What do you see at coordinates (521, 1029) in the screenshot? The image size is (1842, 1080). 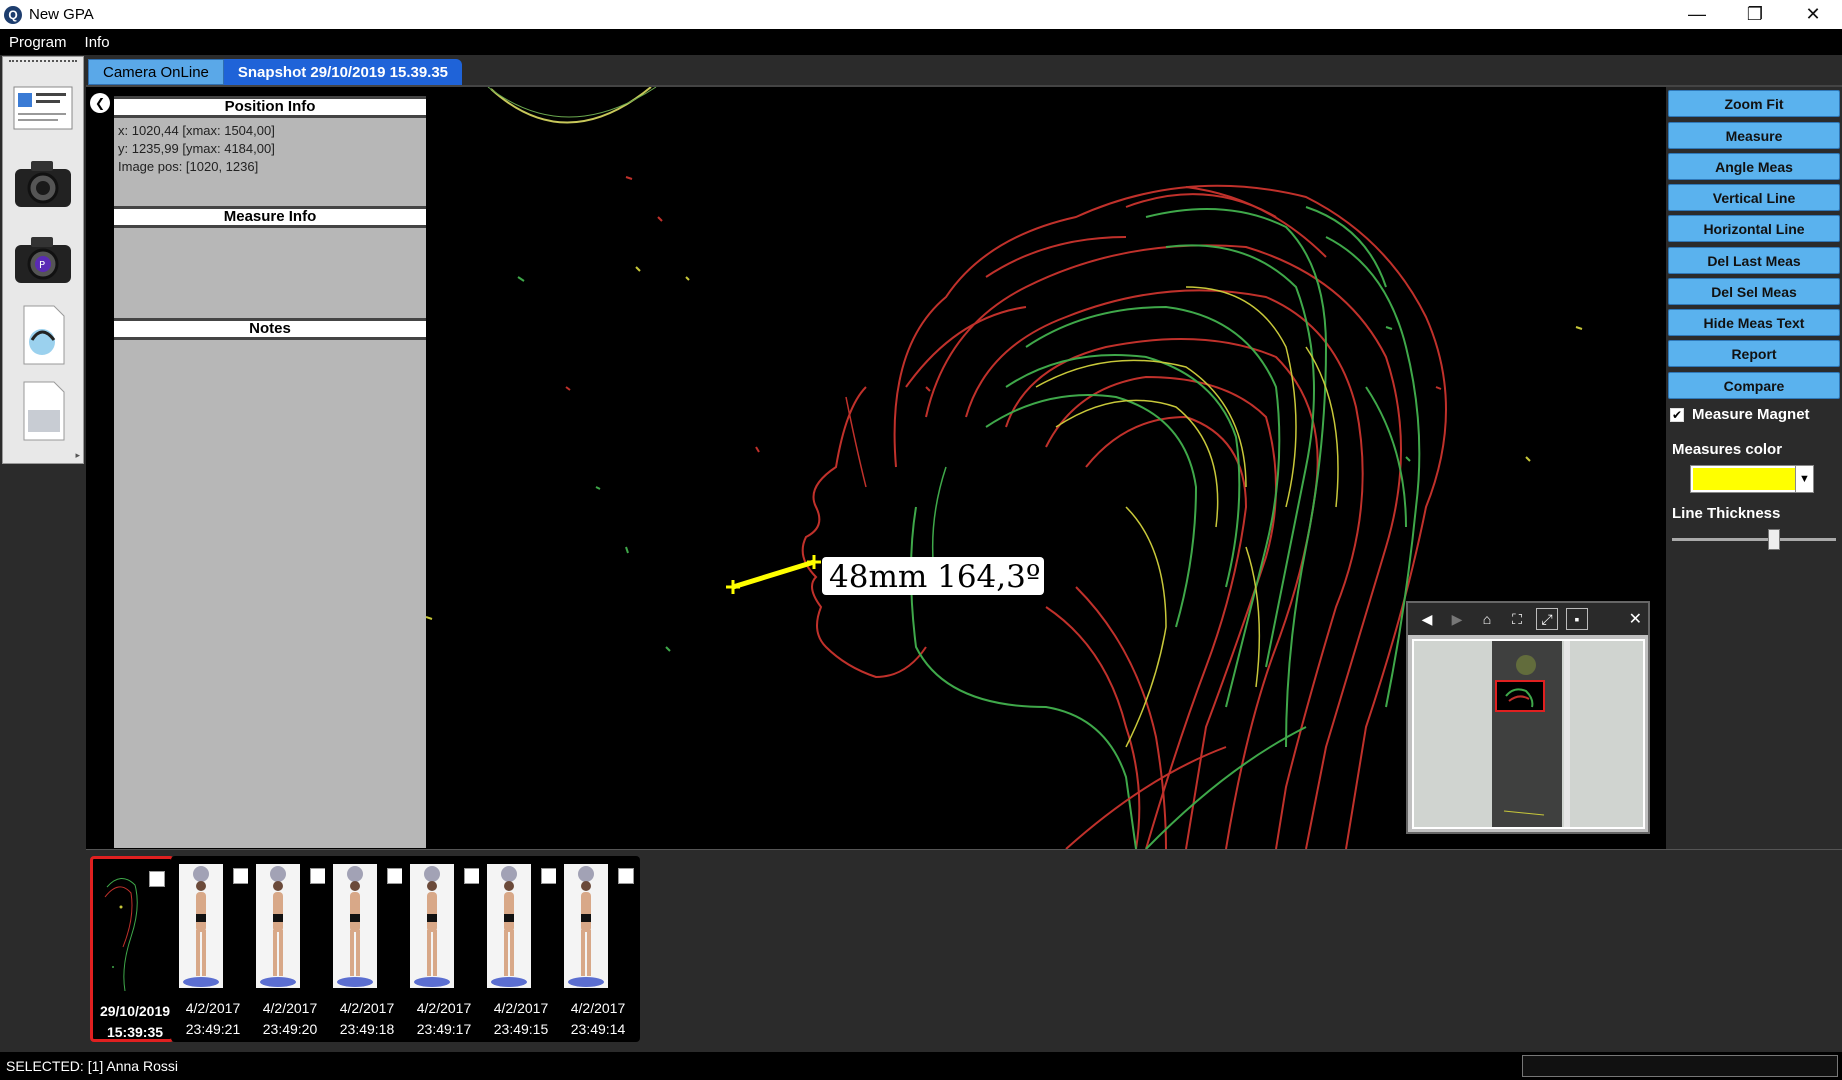 I see `thumbnail-time: 23:49:15` at bounding box center [521, 1029].